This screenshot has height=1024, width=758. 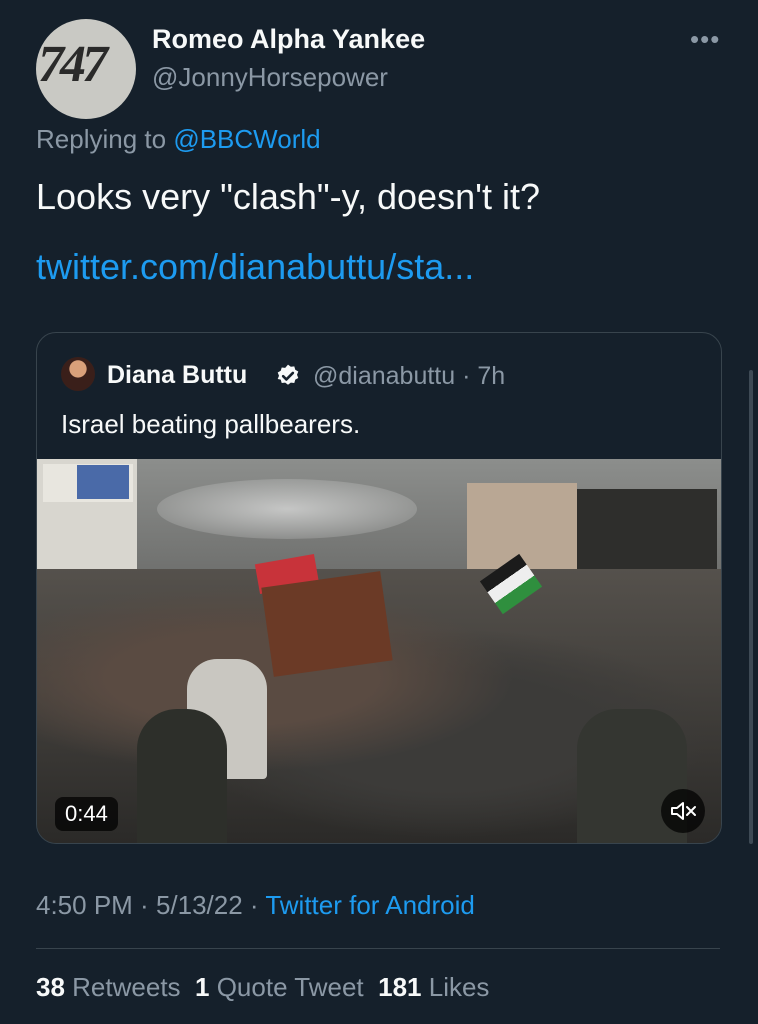 What do you see at coordinates (370, 905) in the screenshot?
I see `tweet-source: Twitter for Android` at bounding box center [370, 905].